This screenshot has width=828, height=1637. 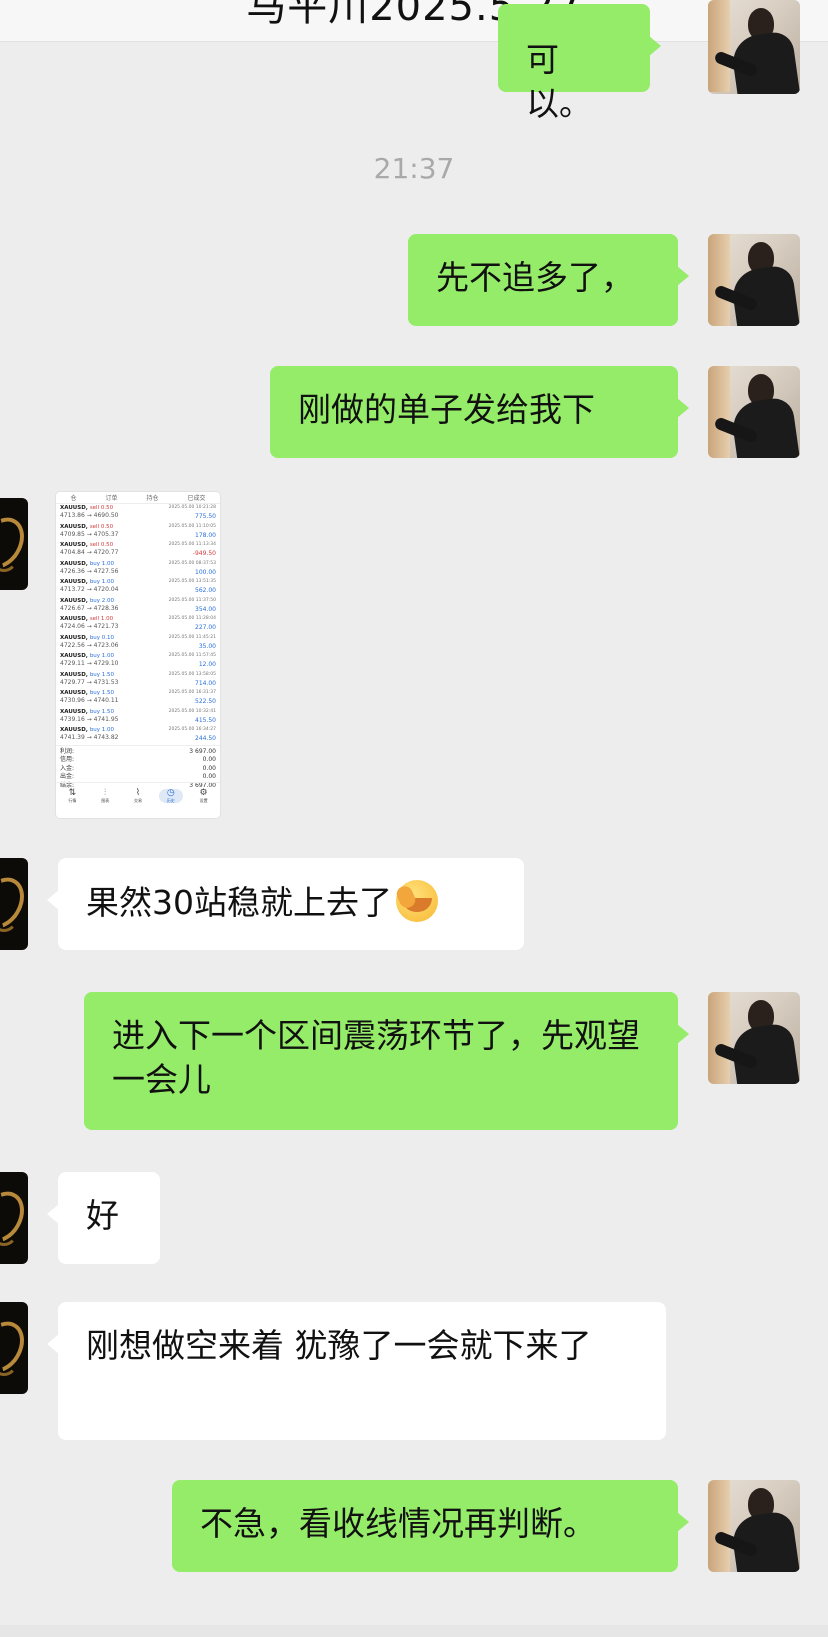 I want to click on message-row: 进入下一个区间震荡环节了，先观望一会儿, so click(x=414, y=1061).